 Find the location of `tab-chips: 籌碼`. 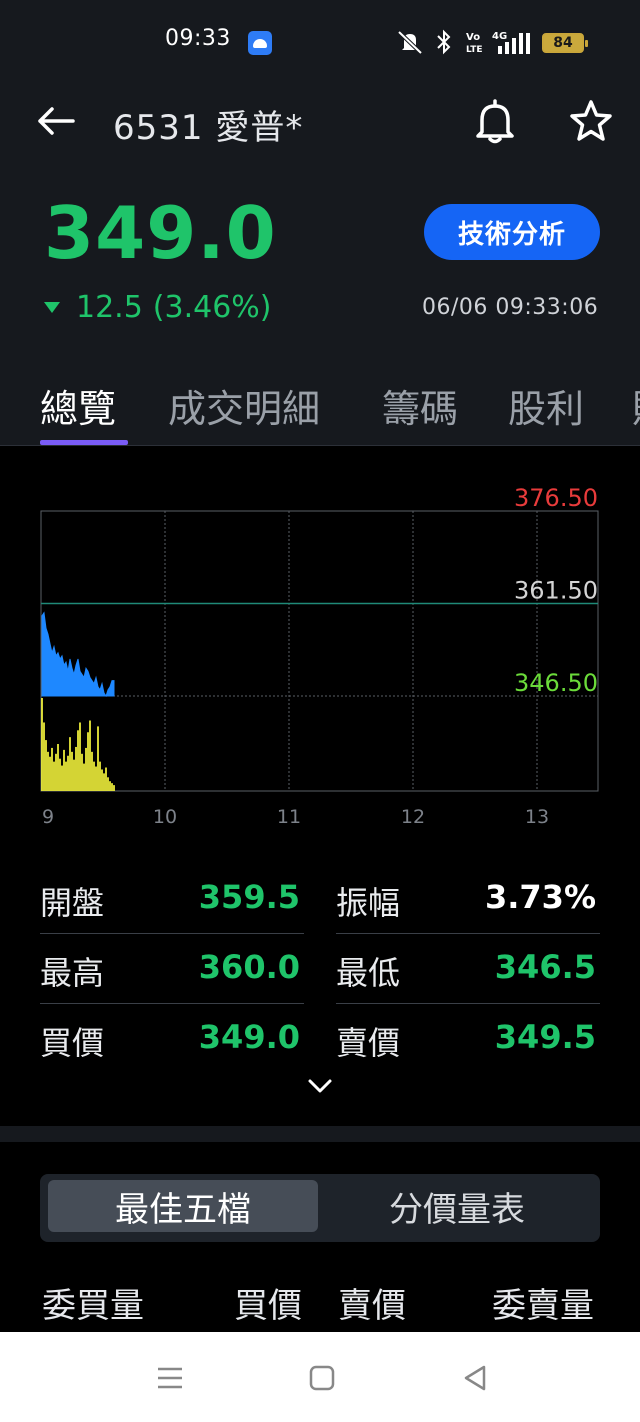

tab-chips: 籌碼 is located at coordinates (420, 405).